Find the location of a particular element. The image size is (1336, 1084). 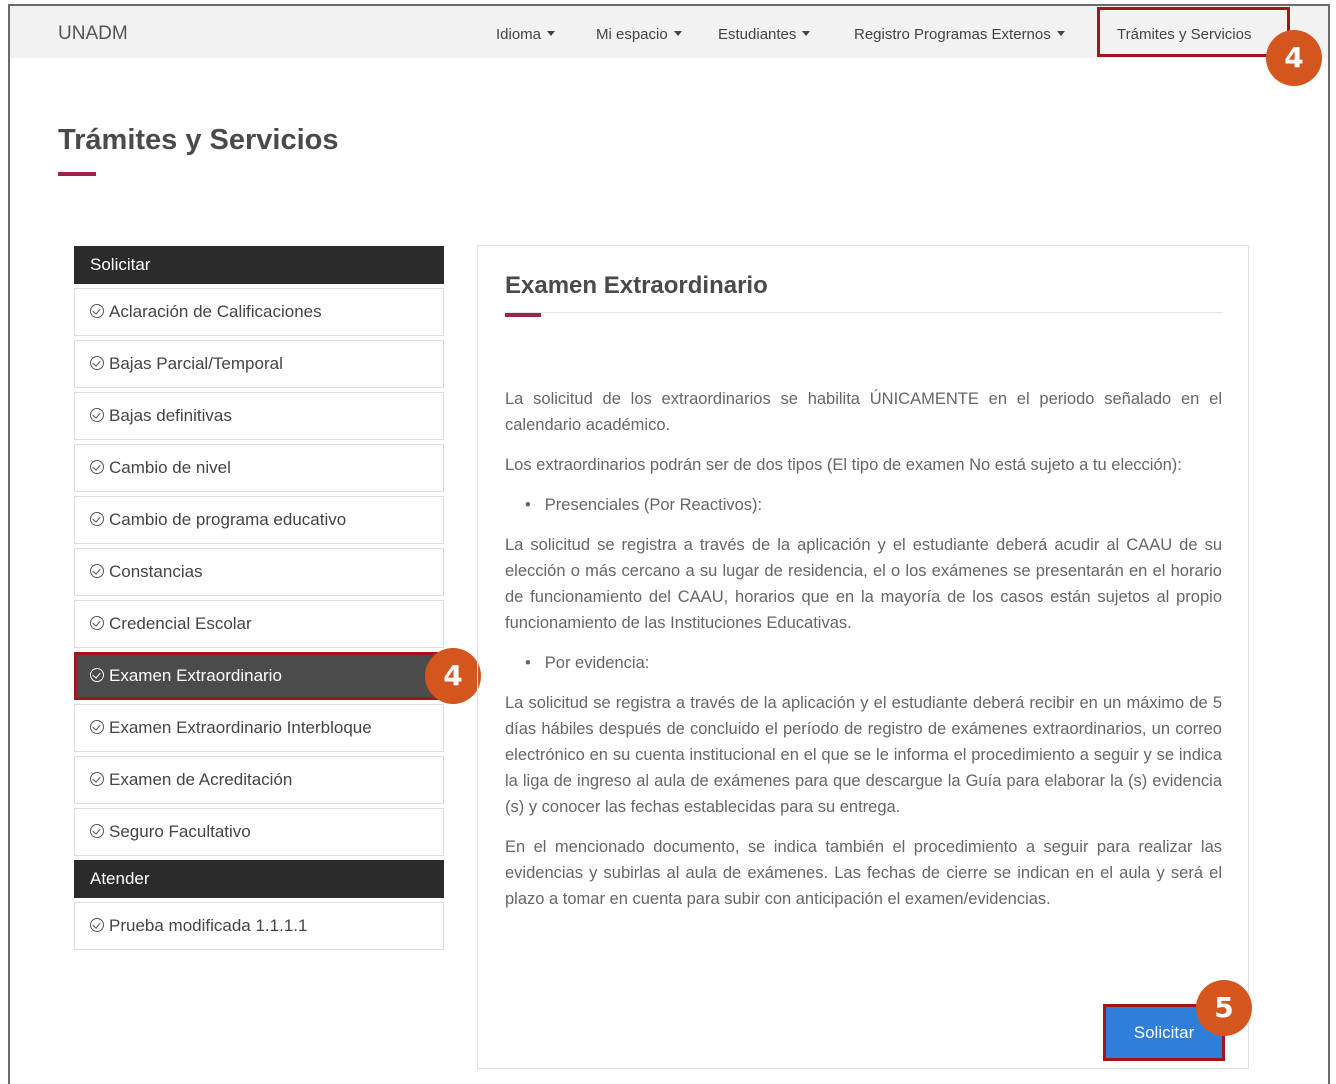

sidebar-item-label: Bajas definitivas is located at coordinates (170, 415).